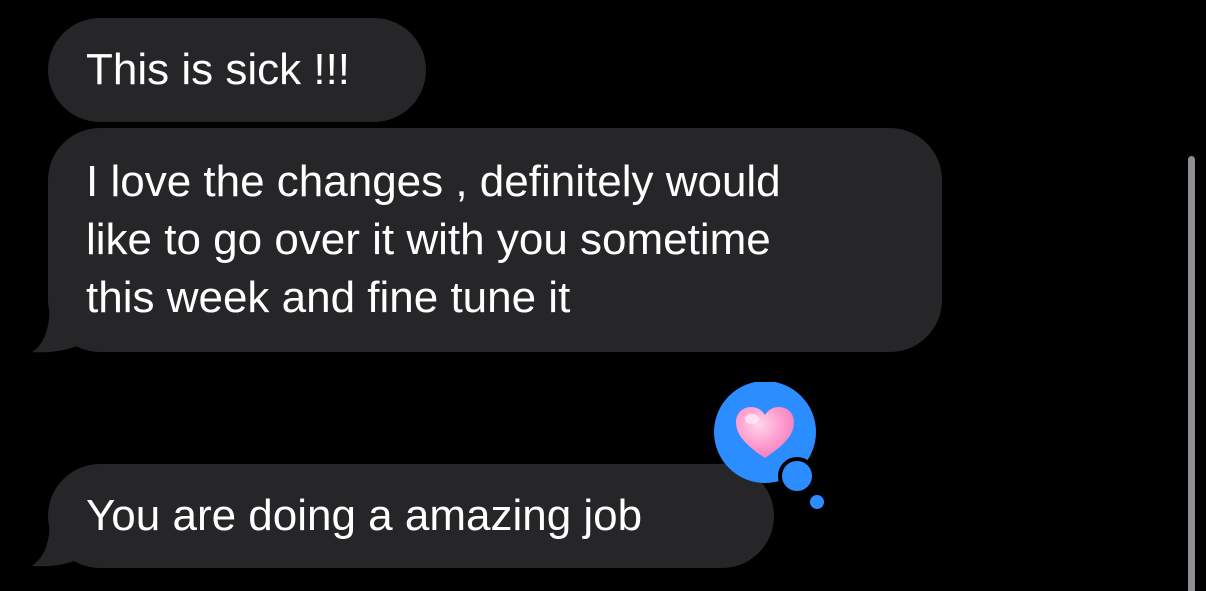 The height and width of the screenshot is (591, 1206). I want to click on message-text-line: I love the changes , definitely would, so click(433, 181).